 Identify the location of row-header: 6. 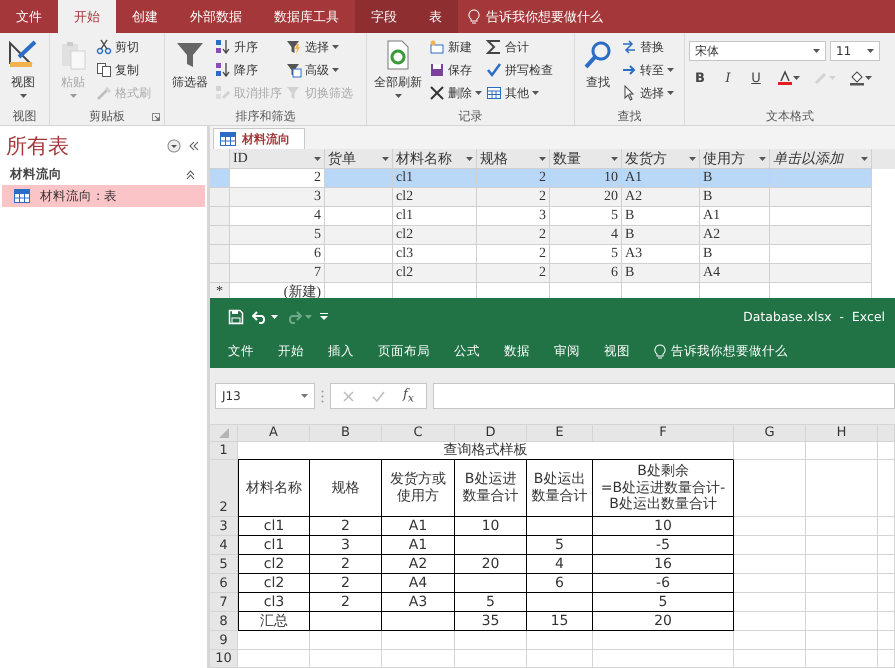
(224, 583).